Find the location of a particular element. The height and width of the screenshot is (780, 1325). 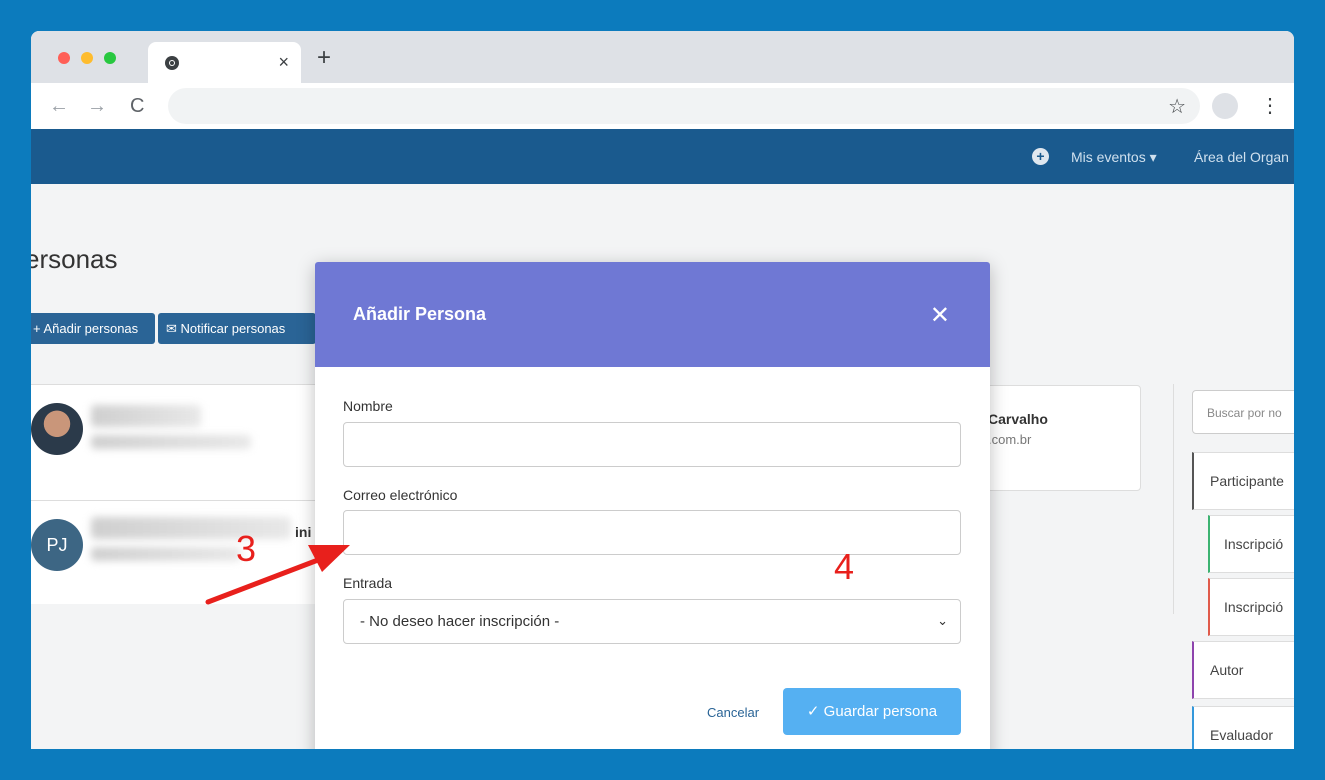

cancel-button: Cancelar is located at coordinates (733, 712).